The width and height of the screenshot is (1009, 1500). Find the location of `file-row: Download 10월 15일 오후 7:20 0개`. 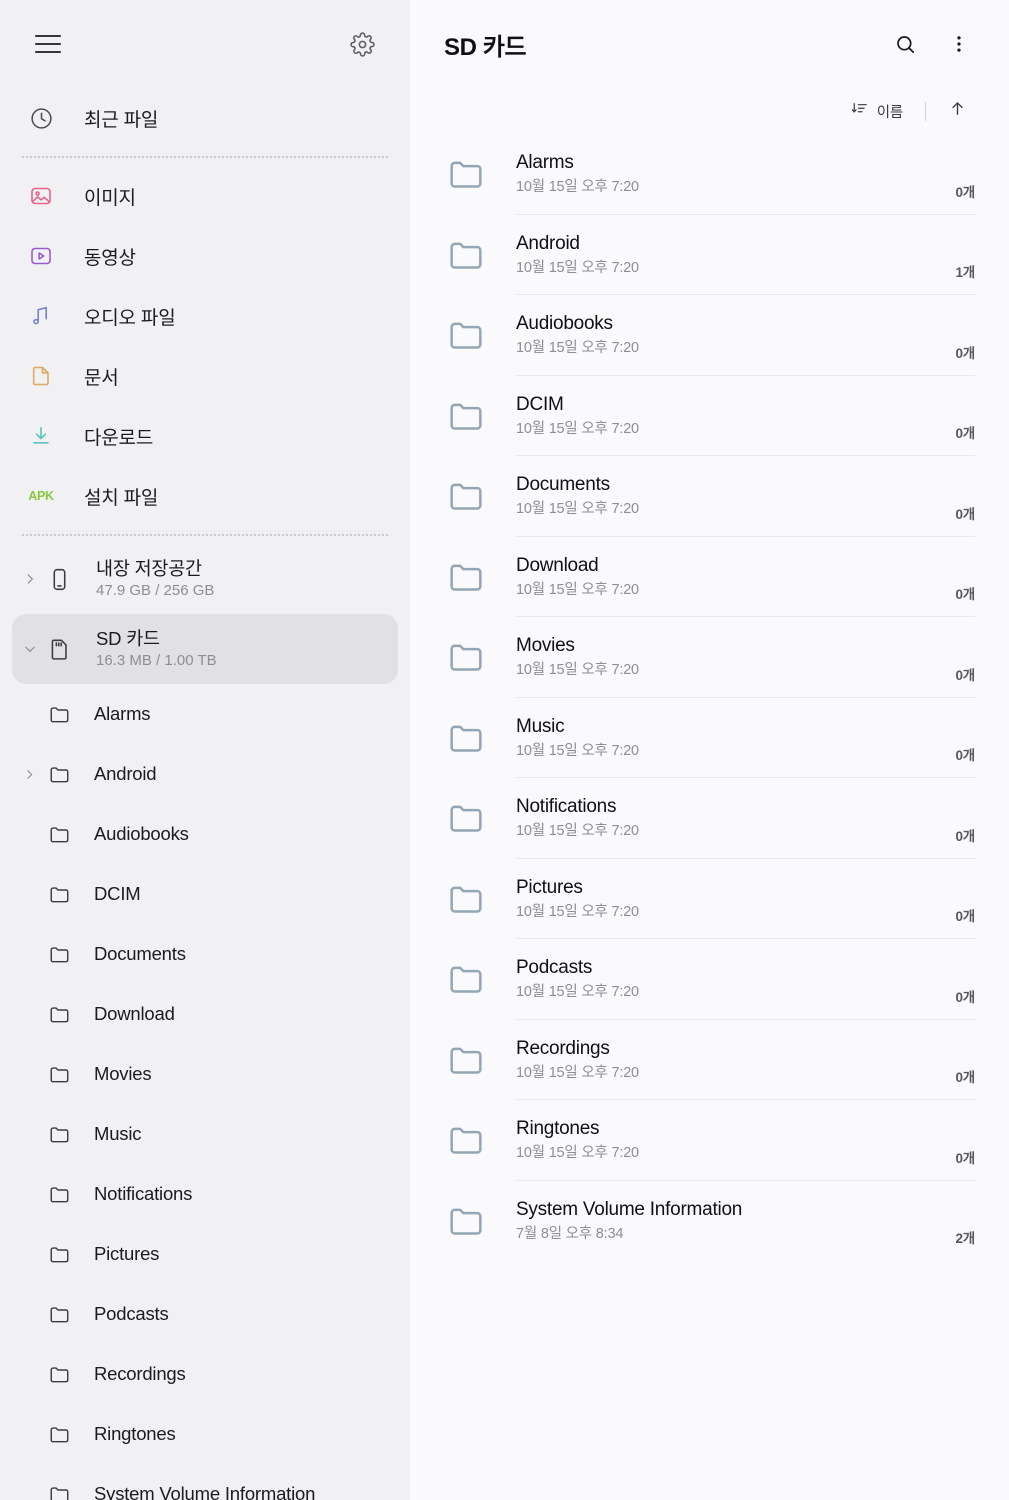

file-row: Download 10월 15일 오후 7:20 0개 is located at coordinates (709, 577).